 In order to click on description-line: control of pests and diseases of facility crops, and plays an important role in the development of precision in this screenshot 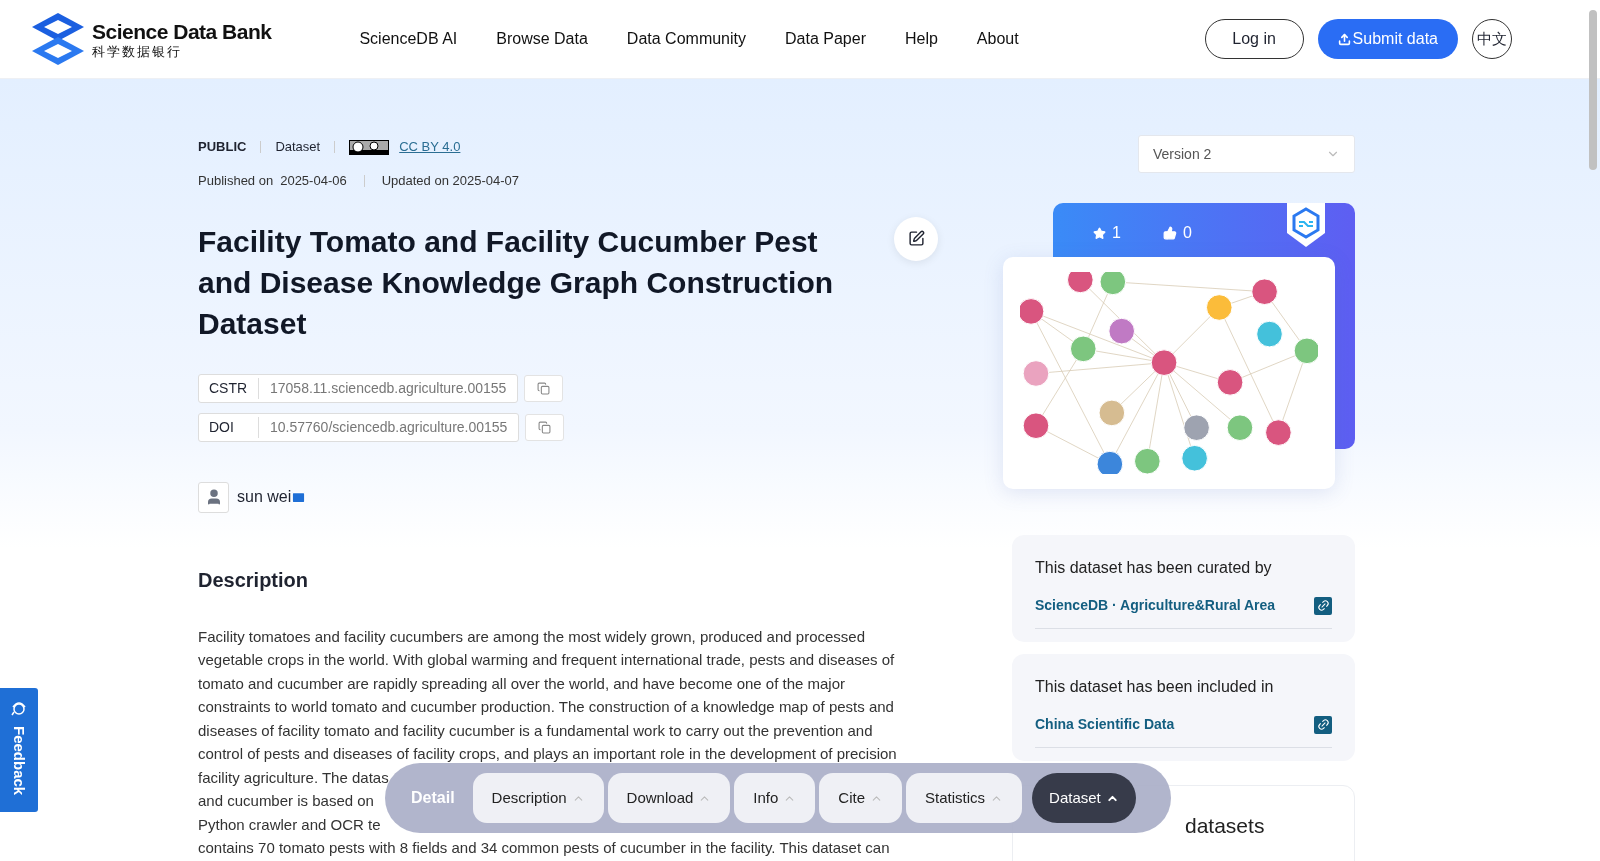, I will do `click(547, 754)`.